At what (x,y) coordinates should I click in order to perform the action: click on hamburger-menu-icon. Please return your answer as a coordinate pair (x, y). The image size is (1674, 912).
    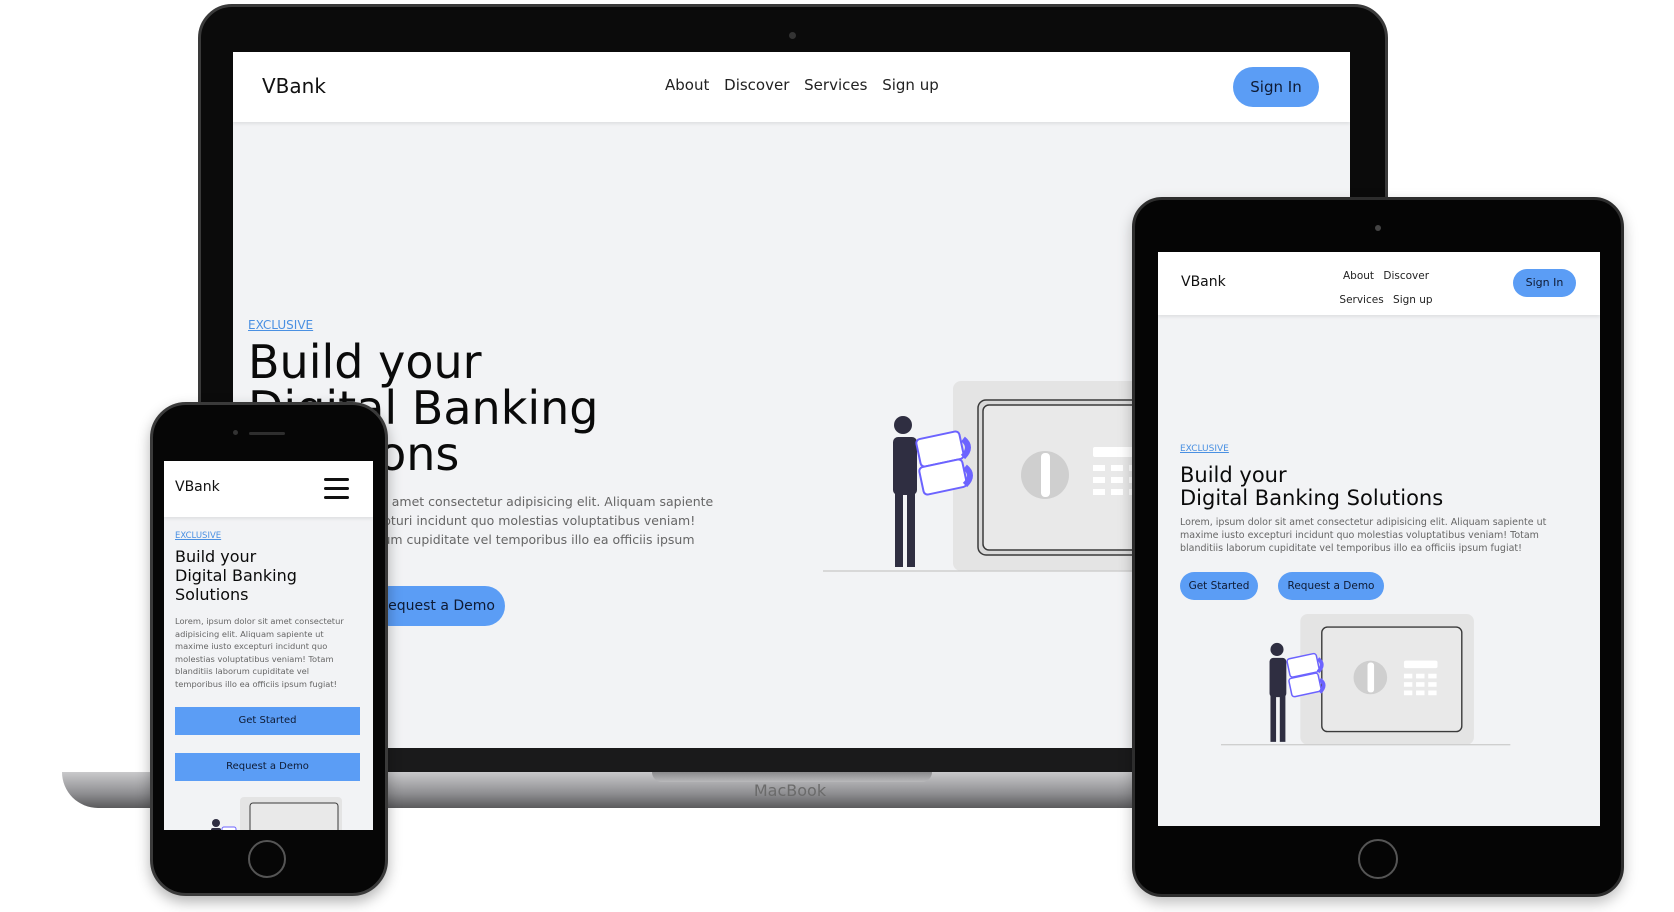
    Looking at the image, I should click on (336, 489).